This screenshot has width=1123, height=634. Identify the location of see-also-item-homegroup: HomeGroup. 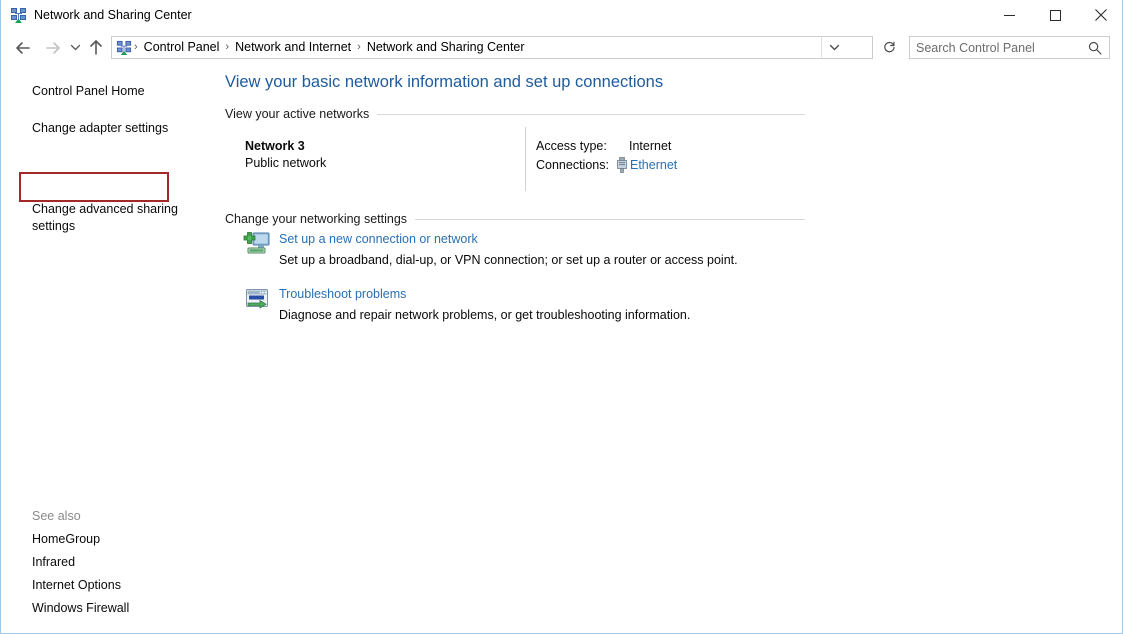
(66, 539).